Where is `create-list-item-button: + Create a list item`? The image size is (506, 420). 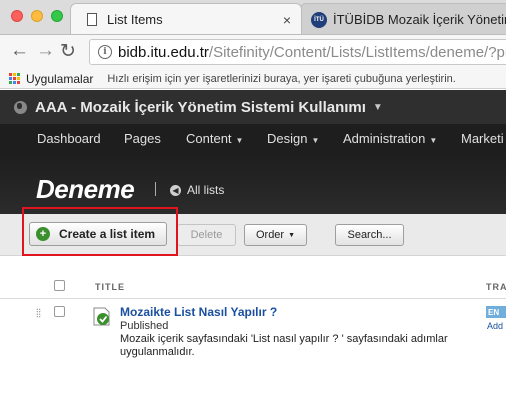
create-list-item-button: + Create a list item is located at coordinates (98, 234).